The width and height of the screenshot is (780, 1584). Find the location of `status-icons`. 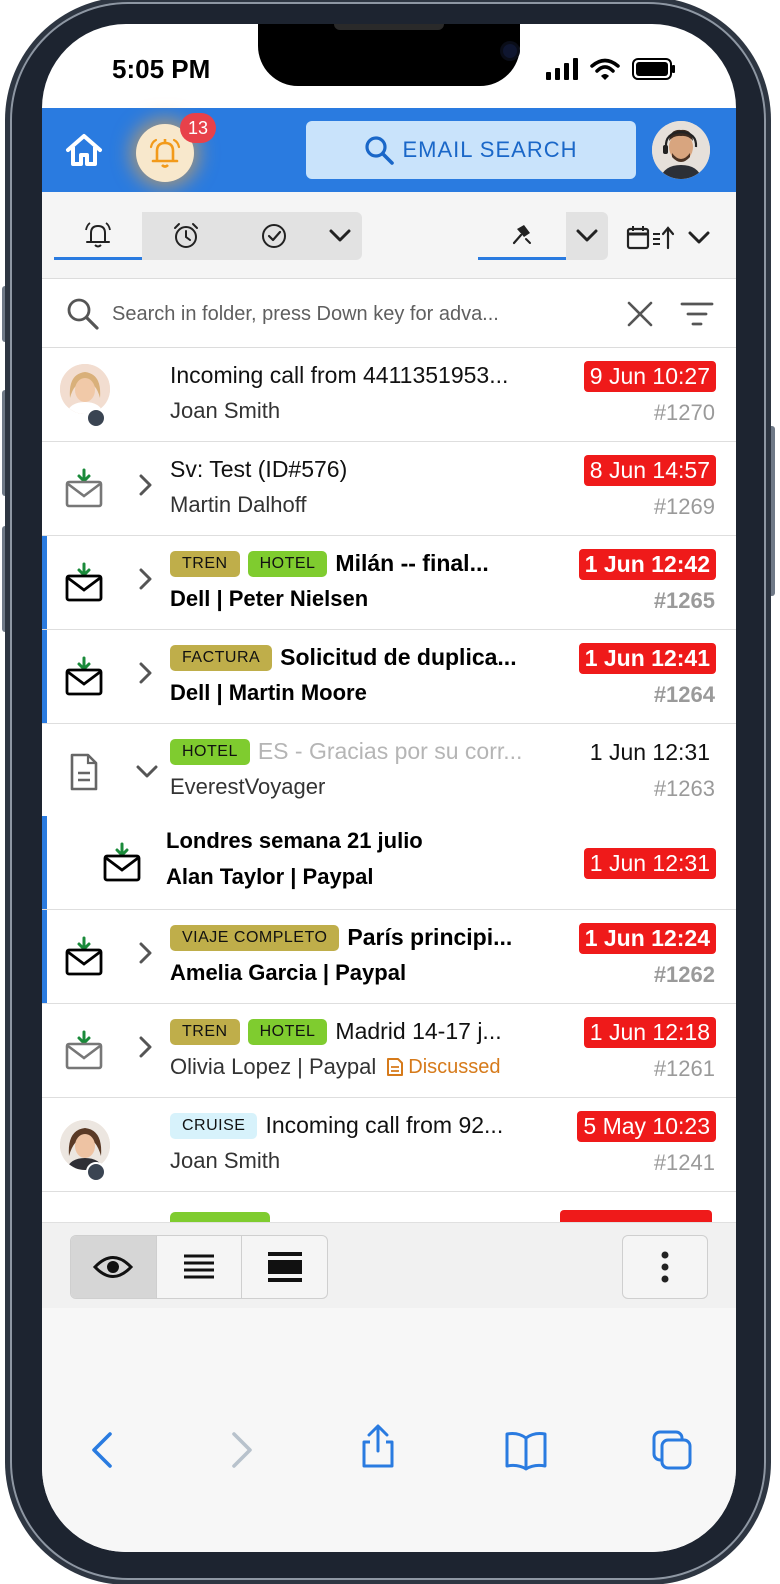

status-icons is located at coordinates (611, 69).